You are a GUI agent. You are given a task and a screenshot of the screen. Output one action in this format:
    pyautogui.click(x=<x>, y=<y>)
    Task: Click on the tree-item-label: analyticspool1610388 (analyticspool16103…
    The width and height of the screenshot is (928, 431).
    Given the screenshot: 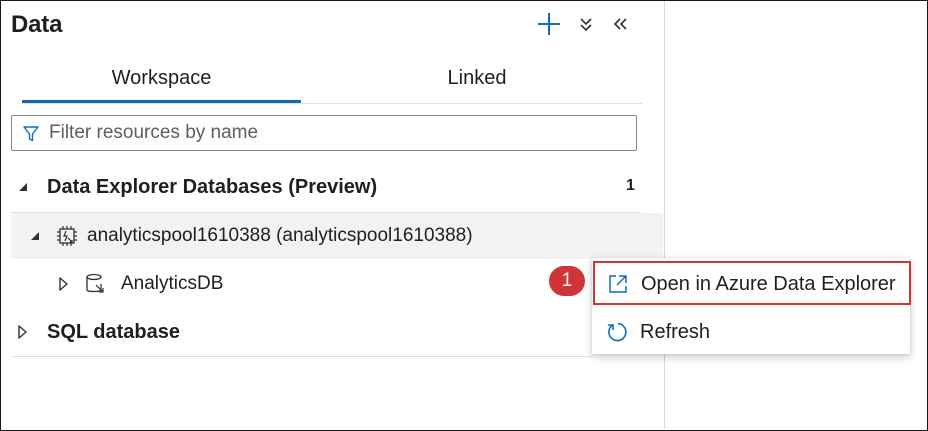 What is the action you would take?
    pyautogui.click(x=280, y=235)
    